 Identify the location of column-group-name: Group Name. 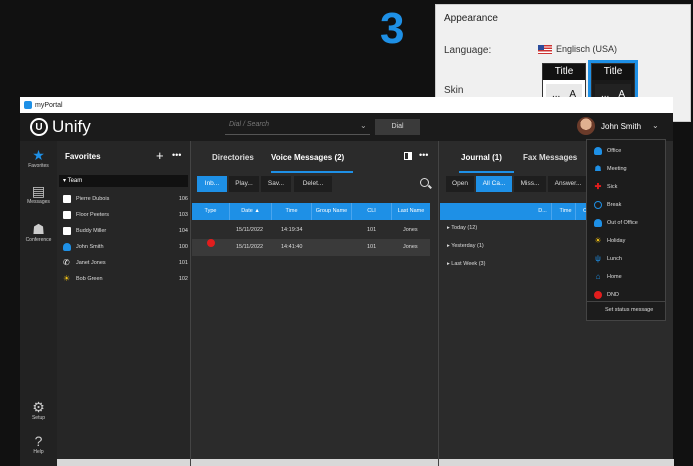
(332, 211).